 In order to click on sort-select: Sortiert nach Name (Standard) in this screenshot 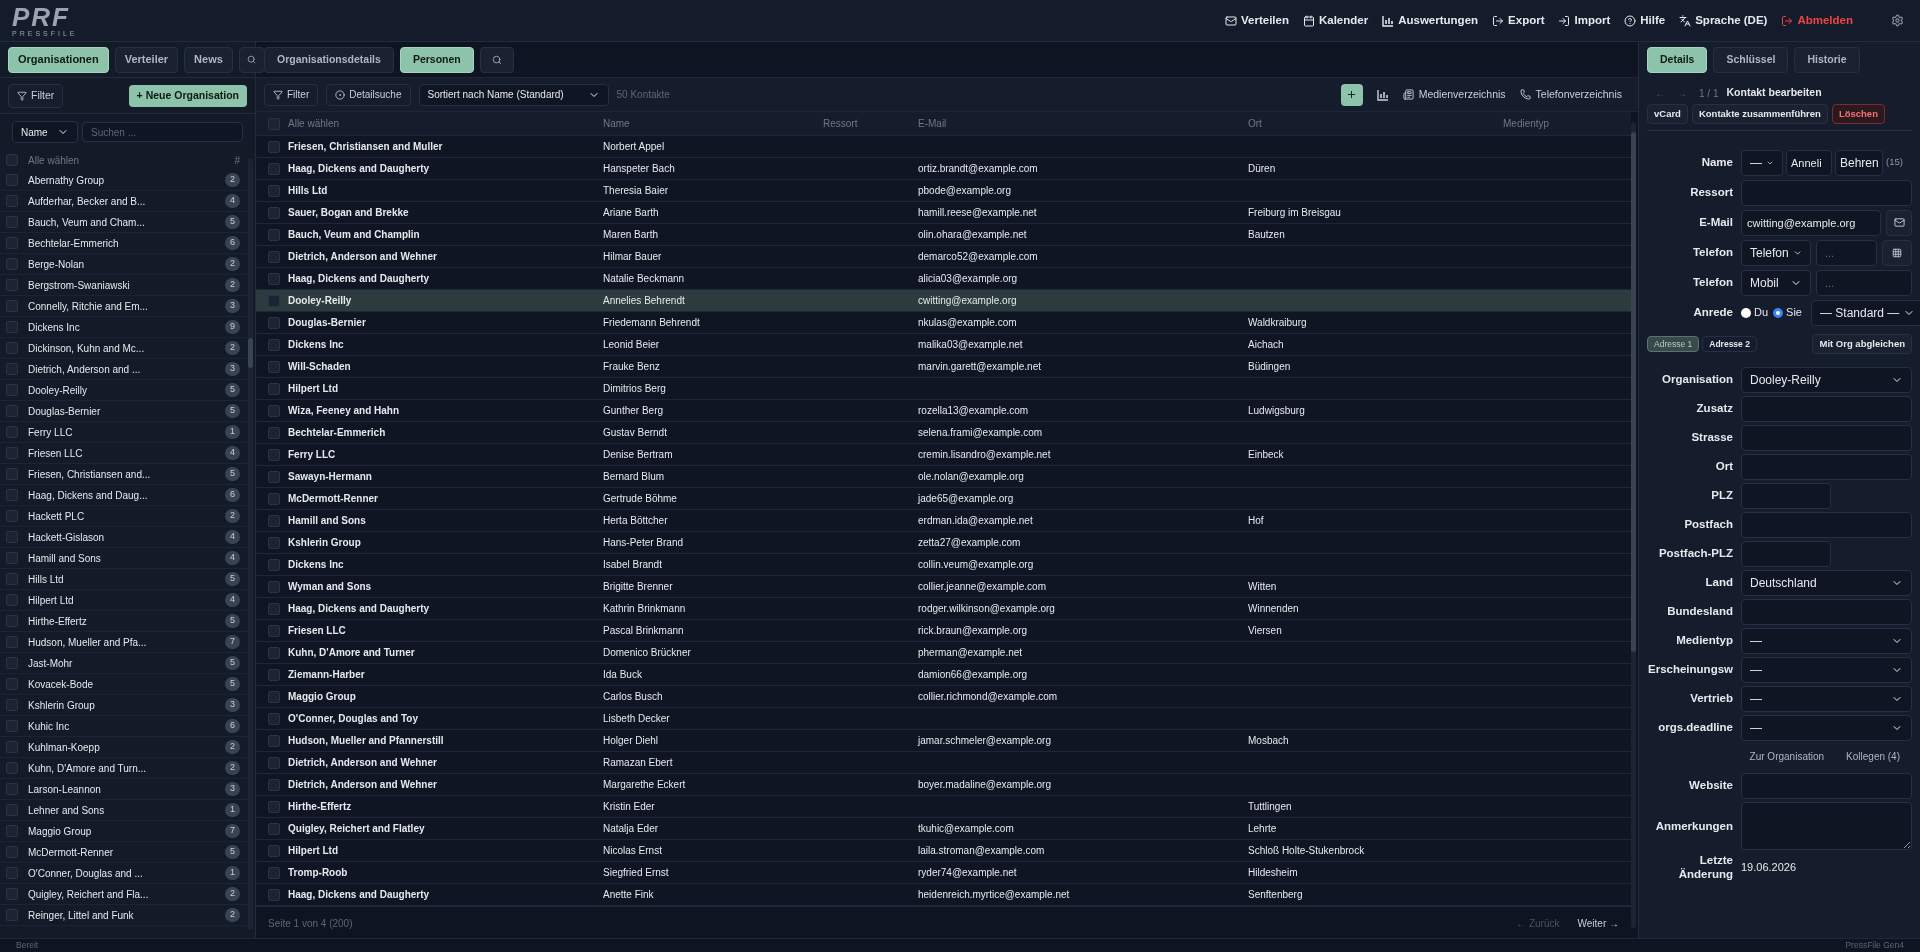, I will do `click(513, 94)`.